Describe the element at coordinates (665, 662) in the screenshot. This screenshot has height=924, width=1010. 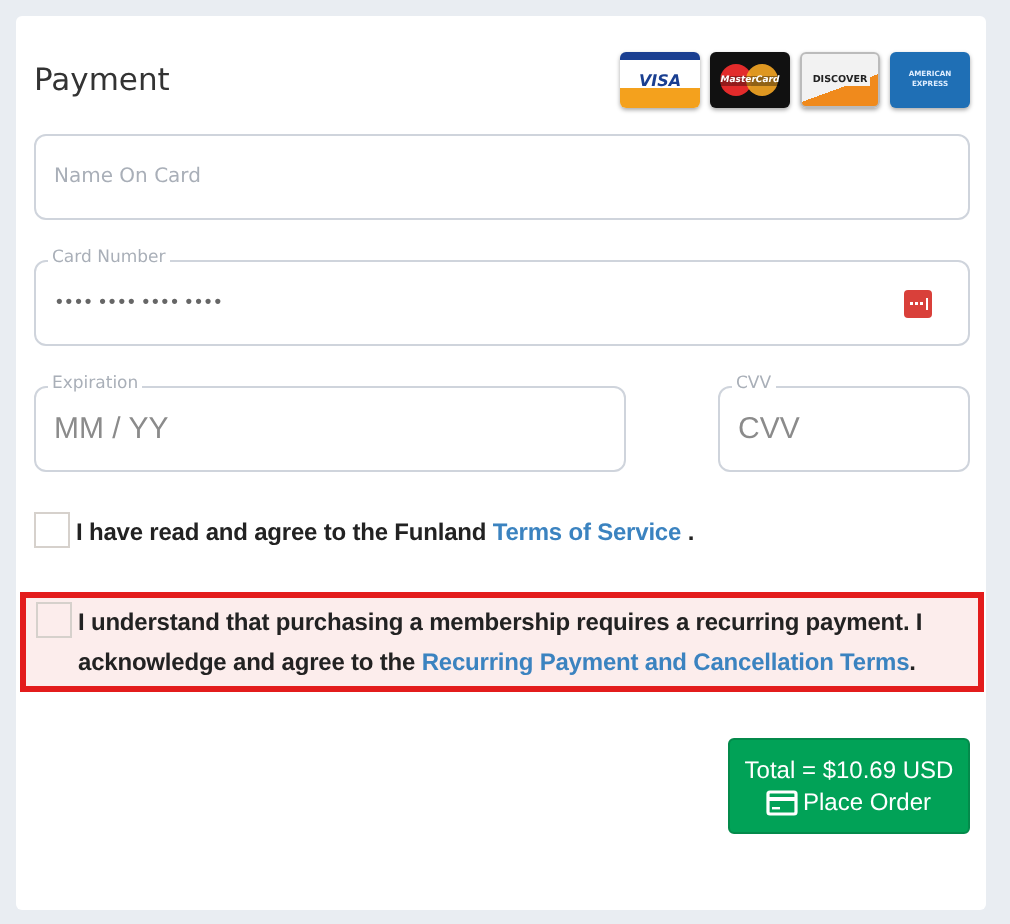
I see `terms-link: Recurring Payment and Cancellation Terms` at that location.